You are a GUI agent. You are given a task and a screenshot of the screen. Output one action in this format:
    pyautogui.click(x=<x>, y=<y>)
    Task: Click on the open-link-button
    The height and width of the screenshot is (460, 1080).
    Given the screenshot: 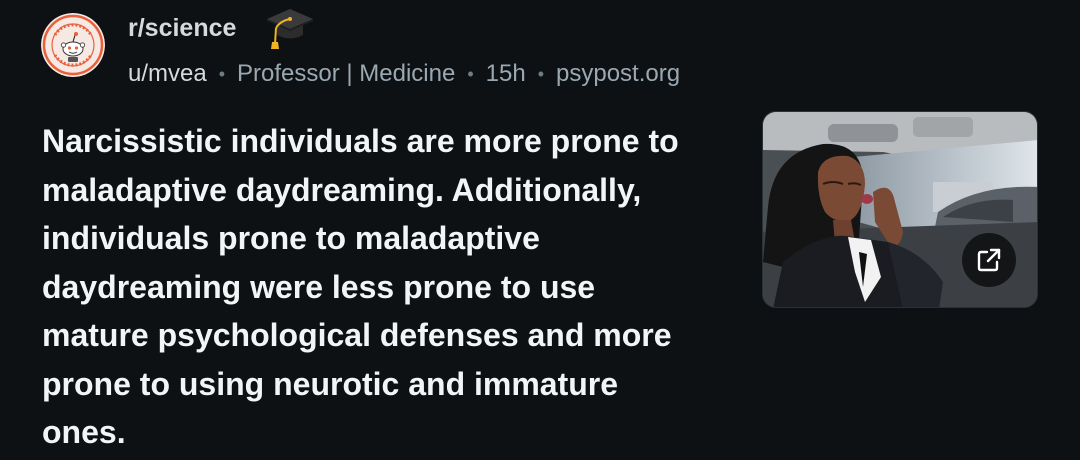 What is the action you would take?
    pyautogui.click(x=989, y=260)
    